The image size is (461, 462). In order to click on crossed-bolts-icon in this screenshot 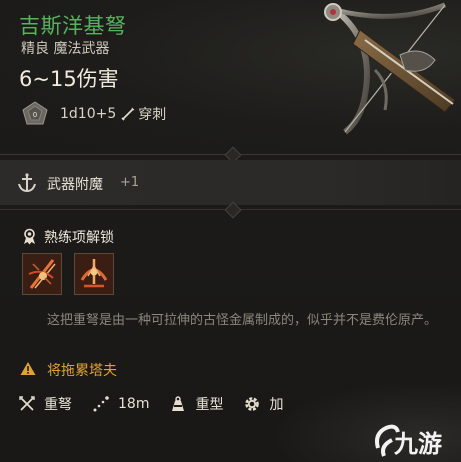, I will do `click(27, 403)`.